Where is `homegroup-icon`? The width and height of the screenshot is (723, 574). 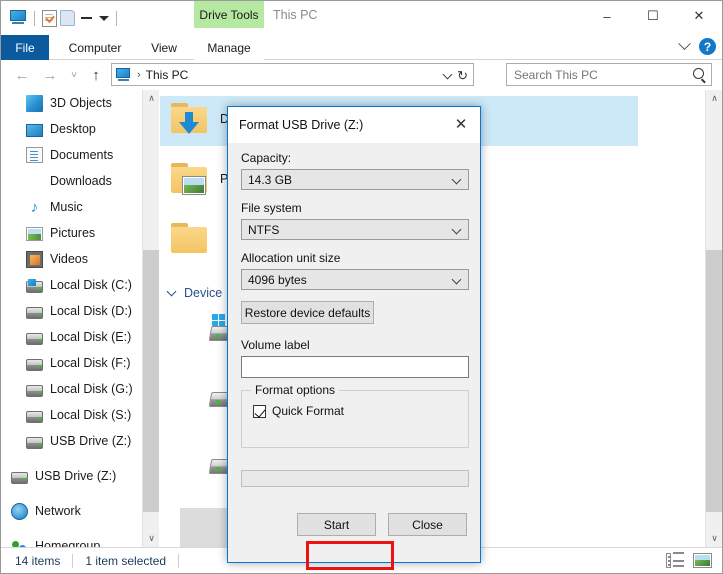 homegroup-icon is located at coordinates (19, 542).